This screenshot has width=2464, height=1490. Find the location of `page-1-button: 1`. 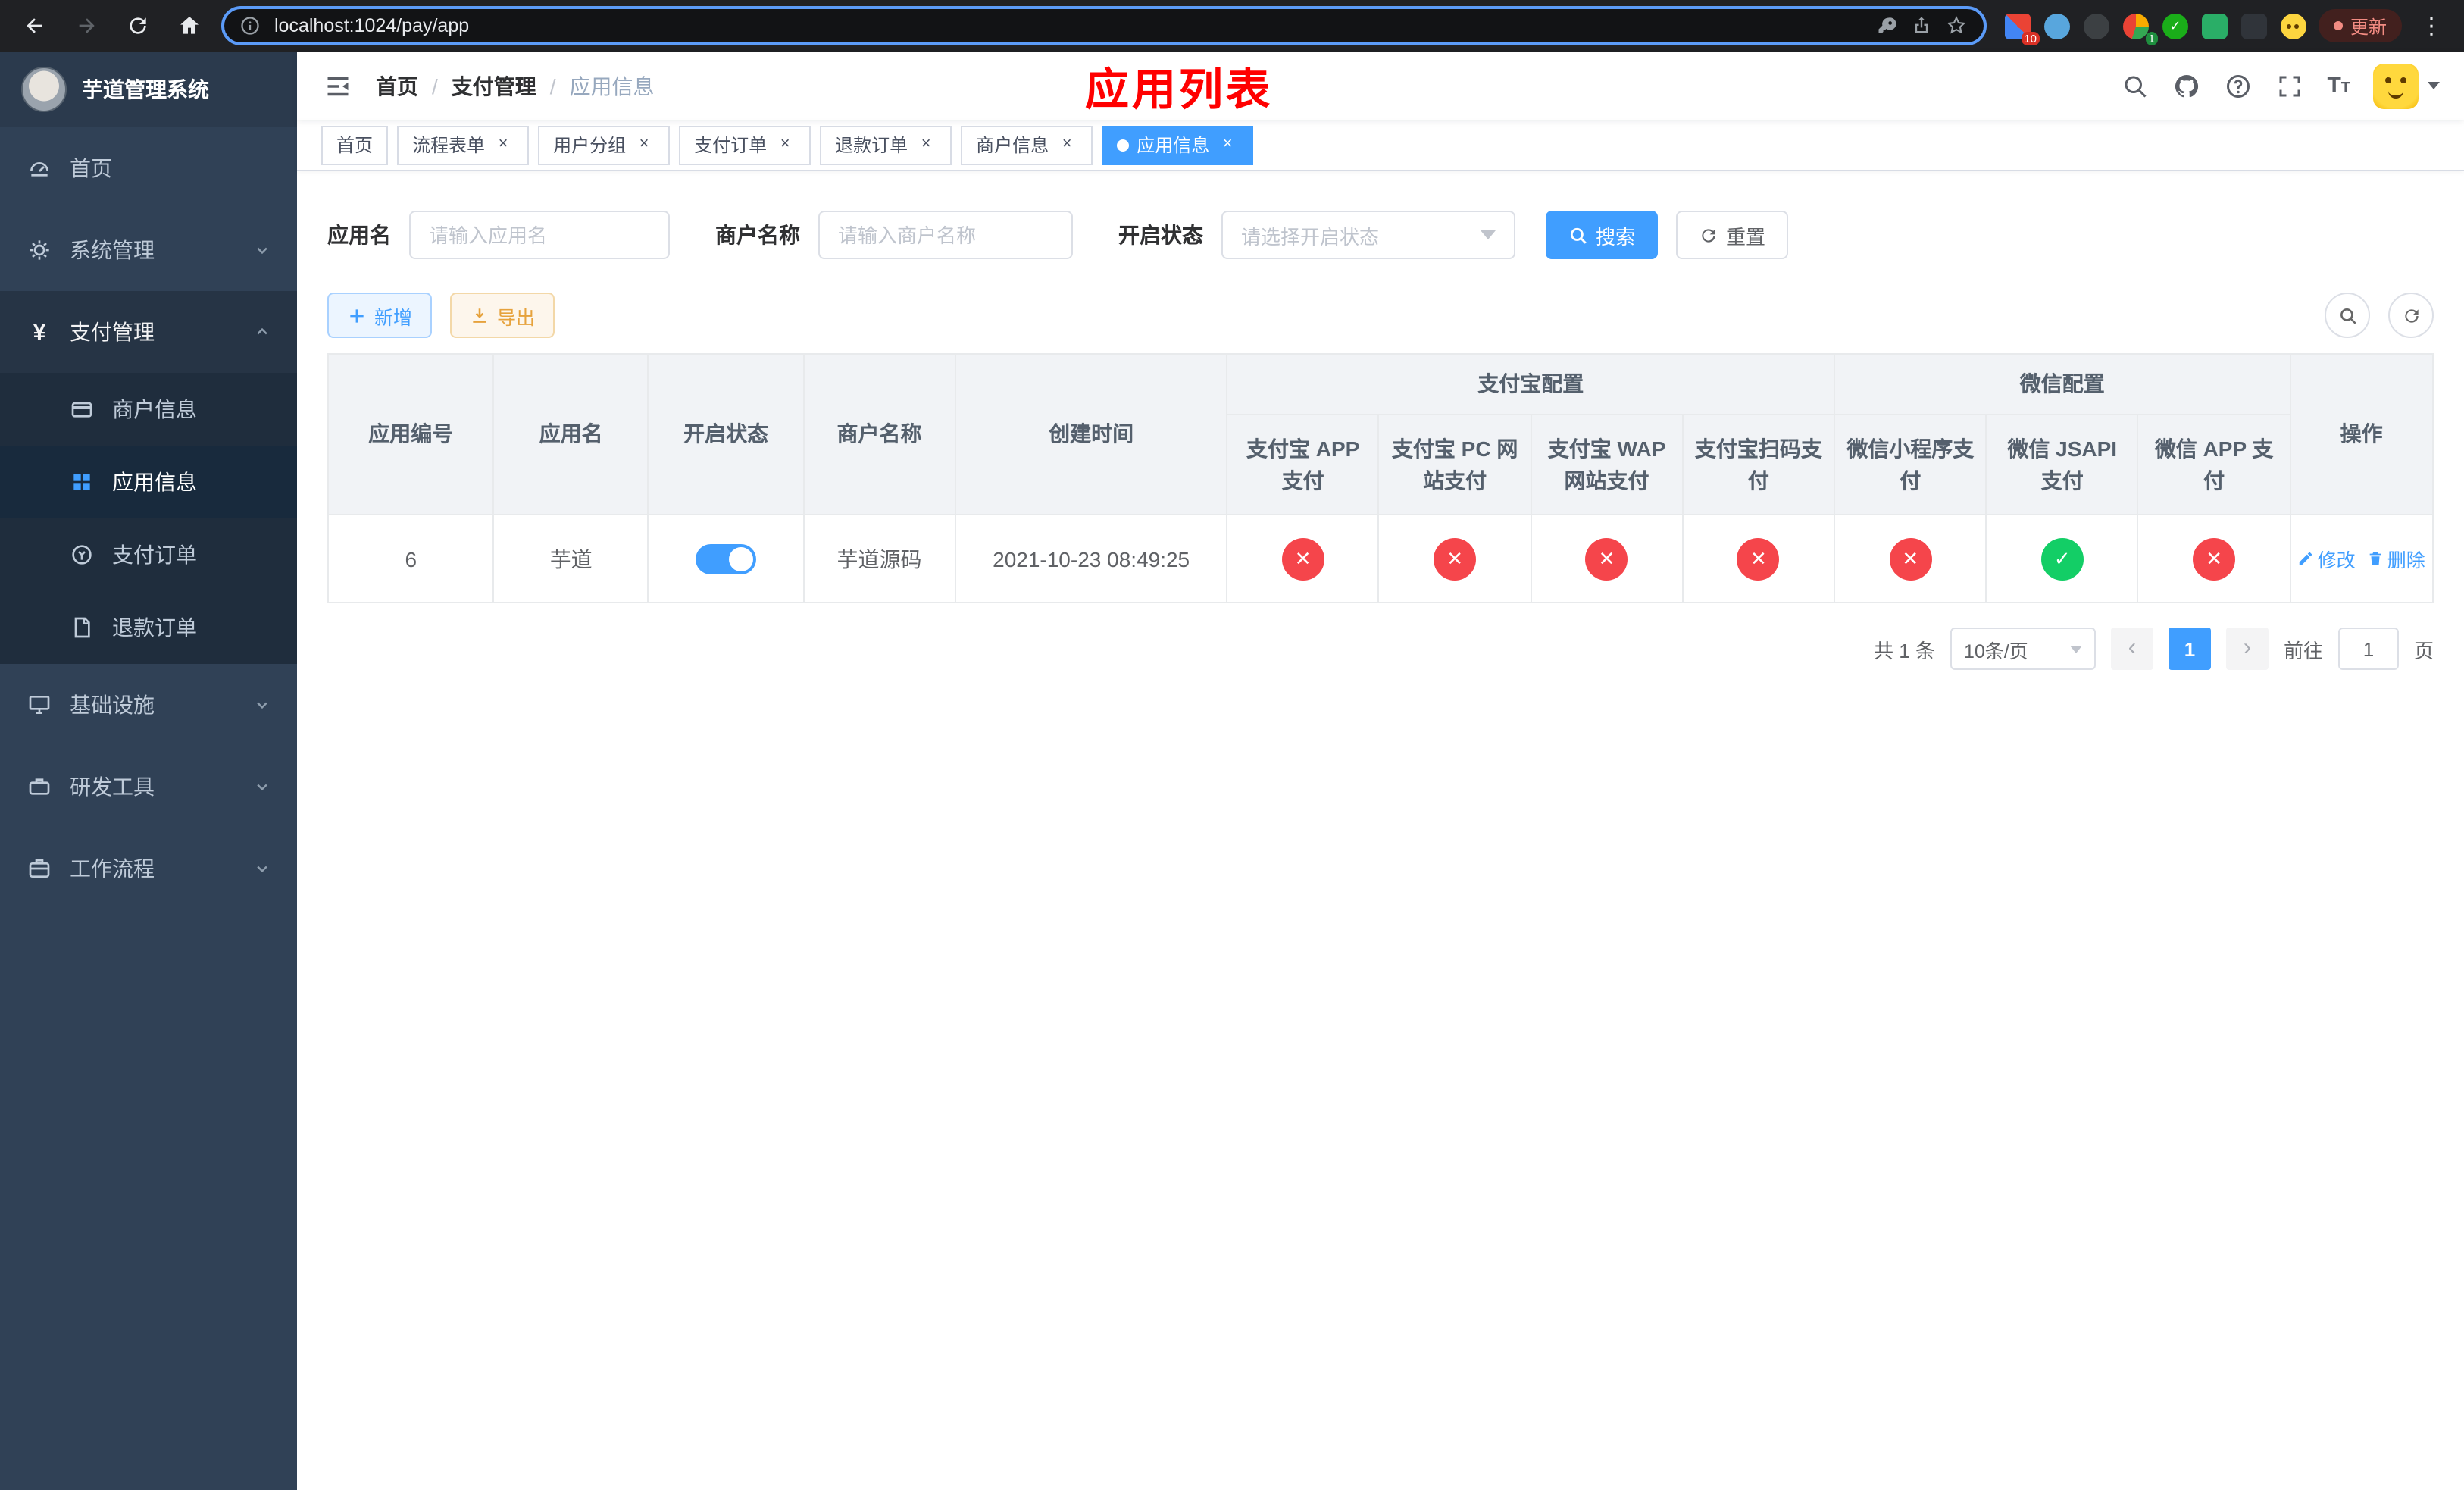

page-1-button: 1 is located at coordinates (2189, 649).